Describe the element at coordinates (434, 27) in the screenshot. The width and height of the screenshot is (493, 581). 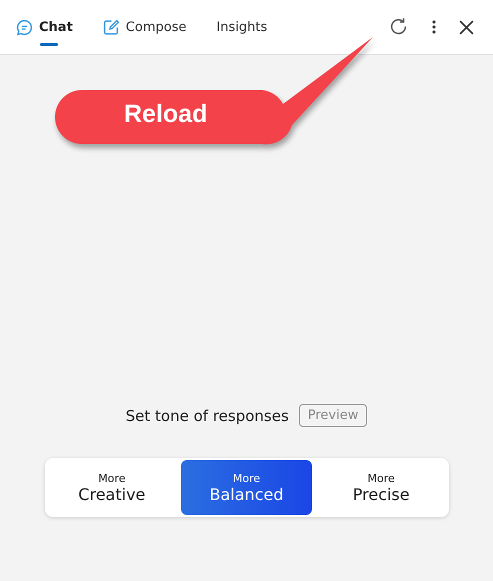
I see `more-icon` at that location.